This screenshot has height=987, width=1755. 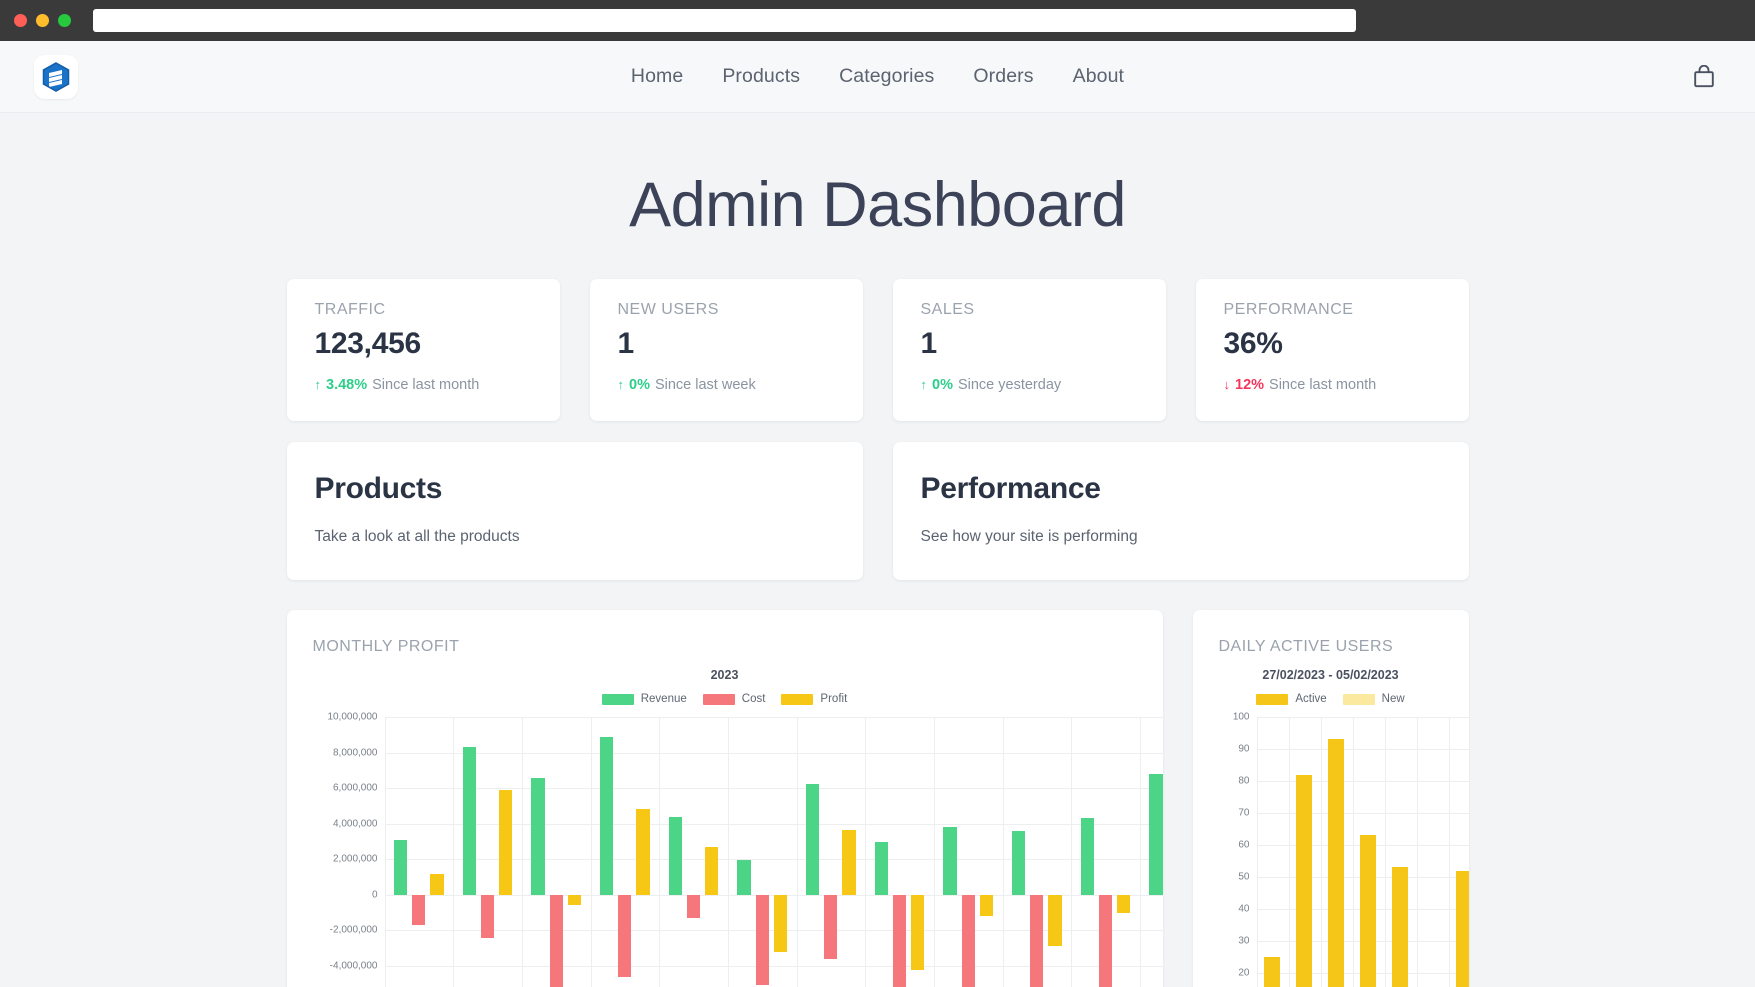 What do you see at coordinates (668, 309) in the screenshot?
I see `stat-label: NEW USERS` at bounding box center [668, 309].